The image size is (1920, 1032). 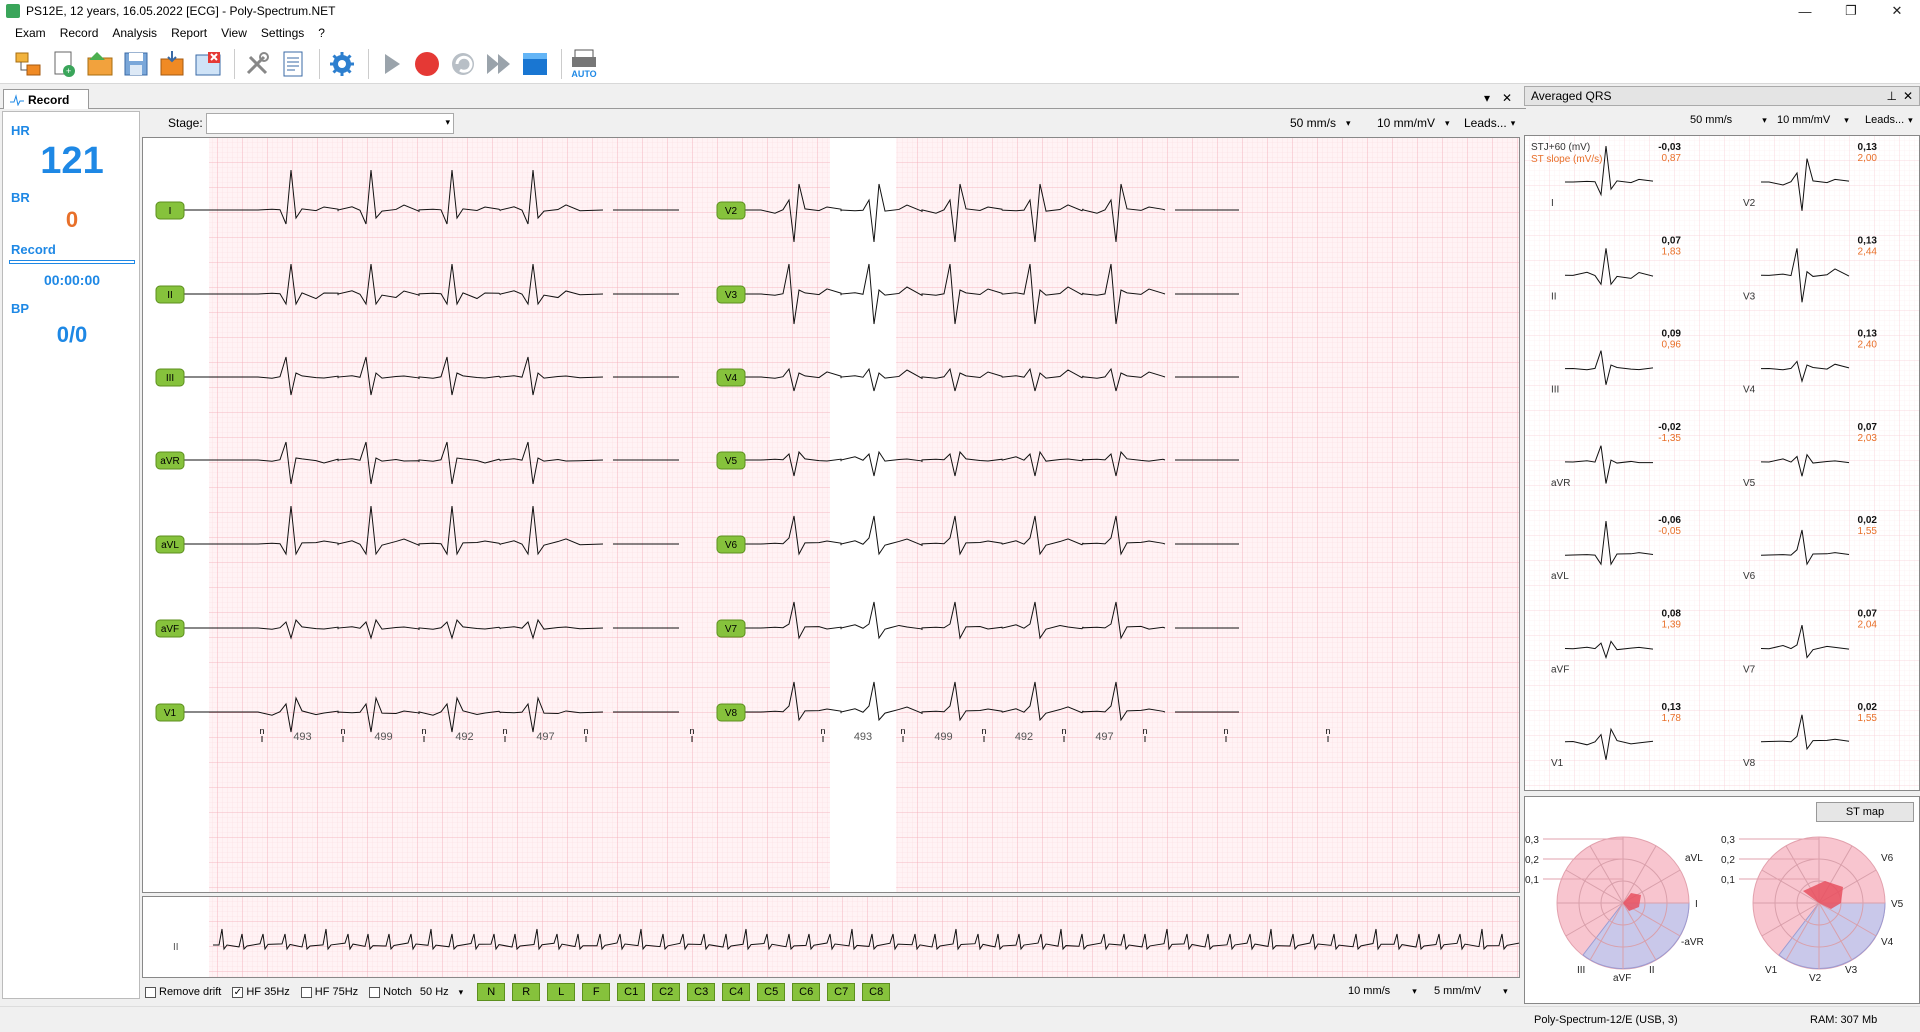 What do you see at coordinates (172, 64) in the screenshot?
I see `export-button` at bounding box center [172, 64].